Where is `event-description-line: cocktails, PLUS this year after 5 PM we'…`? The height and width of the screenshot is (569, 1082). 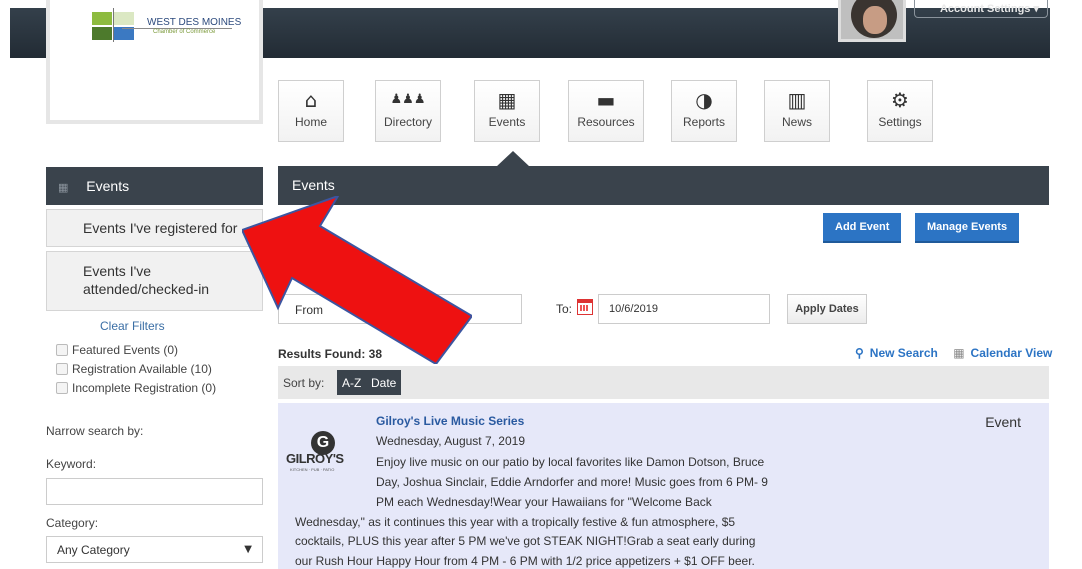
event-description-line: cocktails, PLUS this year after 5 PM we'… is located at coordinates (525, 541).